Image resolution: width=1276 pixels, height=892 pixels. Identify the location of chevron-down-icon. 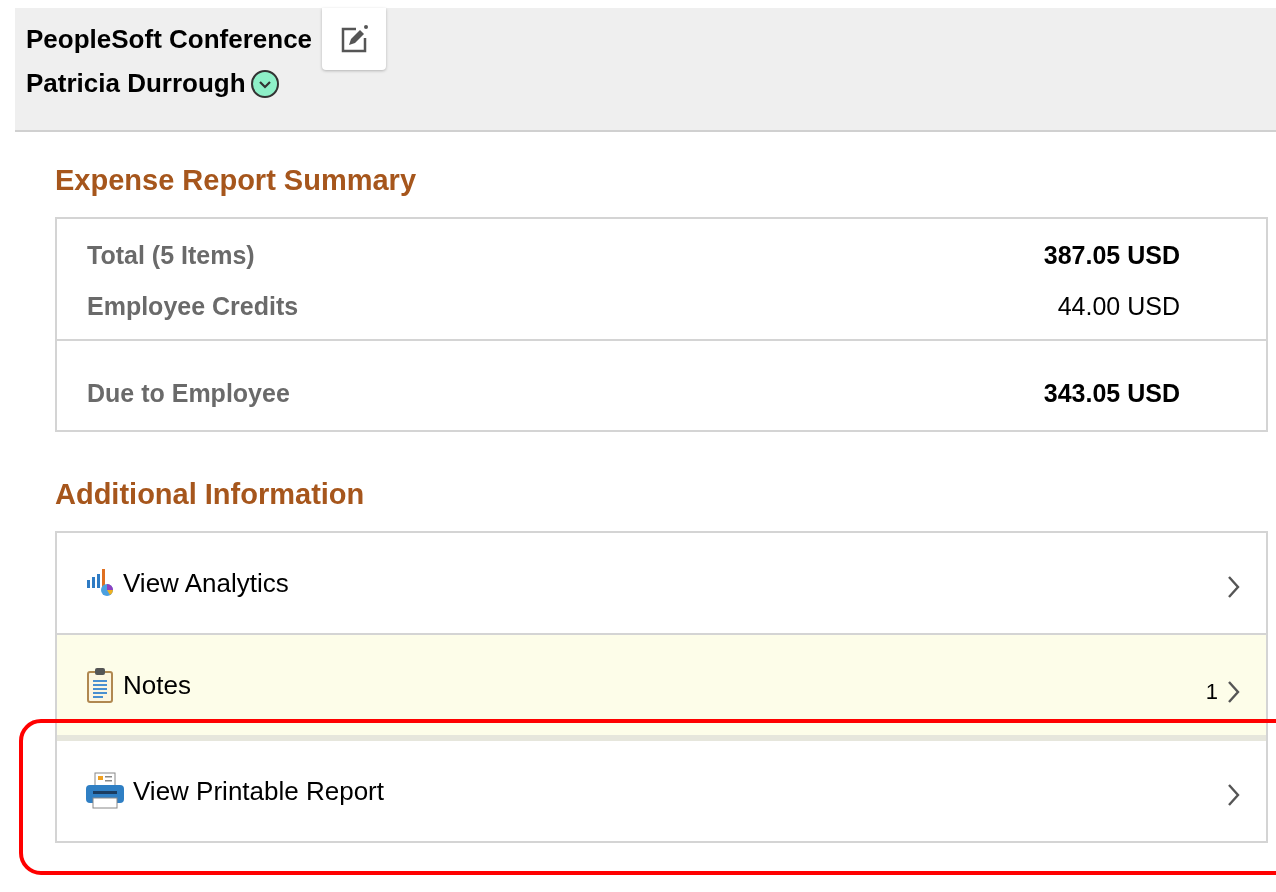
(264, 83).